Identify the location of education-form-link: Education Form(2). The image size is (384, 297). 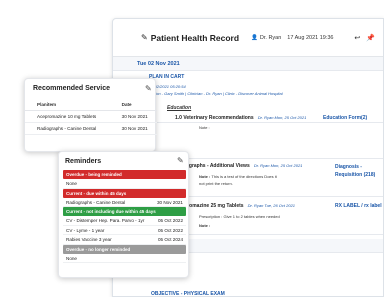
(345, 118).